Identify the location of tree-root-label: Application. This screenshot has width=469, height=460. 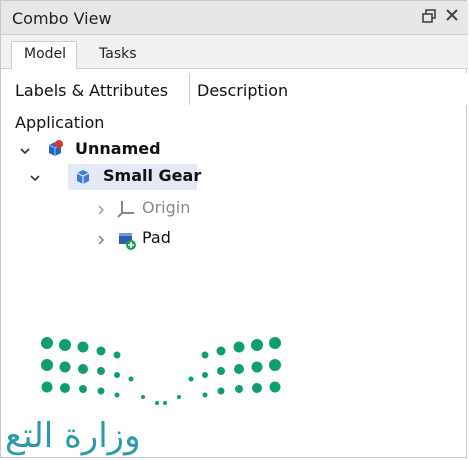
(59, 122).